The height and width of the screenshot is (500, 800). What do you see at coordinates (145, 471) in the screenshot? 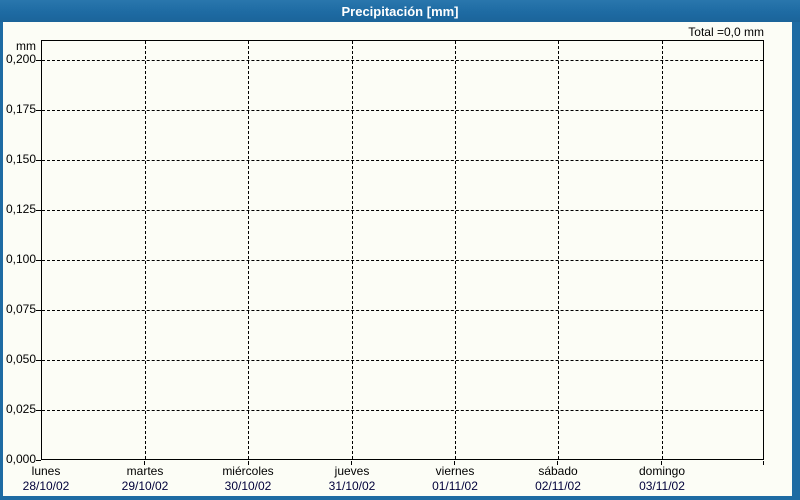
I see `day-name: martes` at bounding box center [145, 471].